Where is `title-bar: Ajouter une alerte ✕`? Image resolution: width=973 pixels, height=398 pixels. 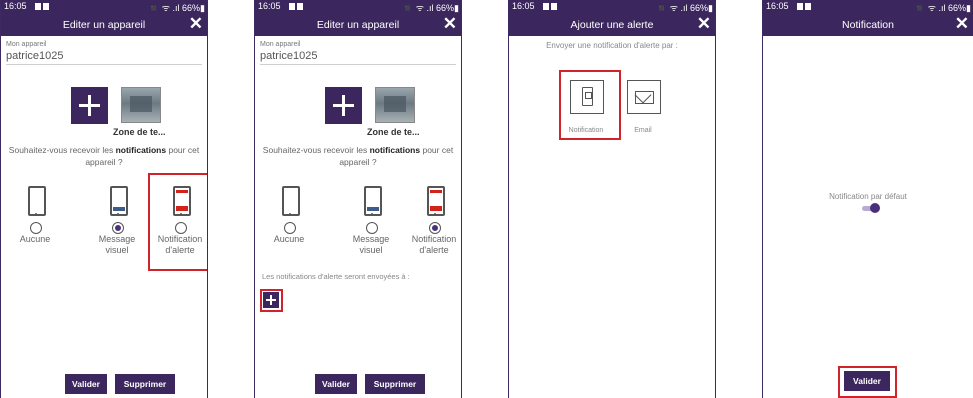
title-bar: Ajouter une alerte ✕ is located at coordinates (612, 25).